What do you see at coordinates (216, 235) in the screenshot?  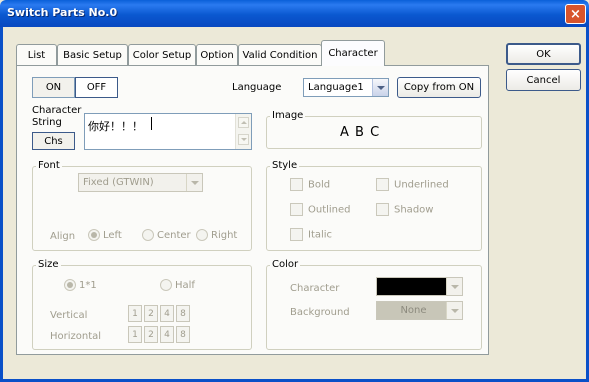 I see `align-right-radio: Right` at bounding box center [216, 235].